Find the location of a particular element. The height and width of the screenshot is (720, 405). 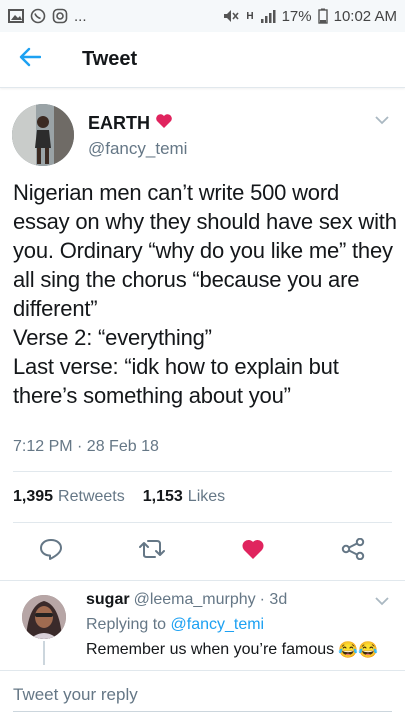

network-type: H is located at coordinates (250, 16).